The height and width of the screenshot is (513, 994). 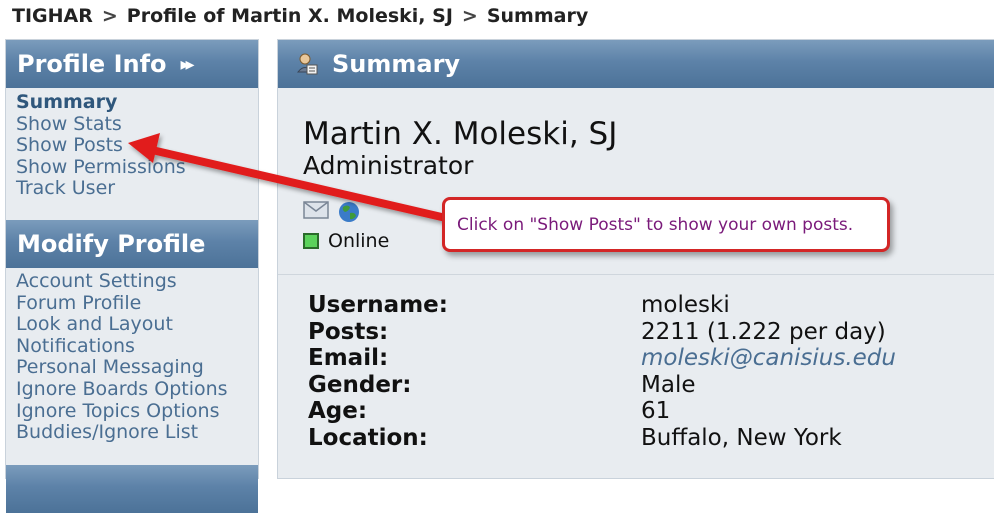 What do you see at coordinates (122, 389) in the screenshot?
I see `sidebar-item-ignore-boards: Ignore Boards Options` at bounding box center [122, 389].